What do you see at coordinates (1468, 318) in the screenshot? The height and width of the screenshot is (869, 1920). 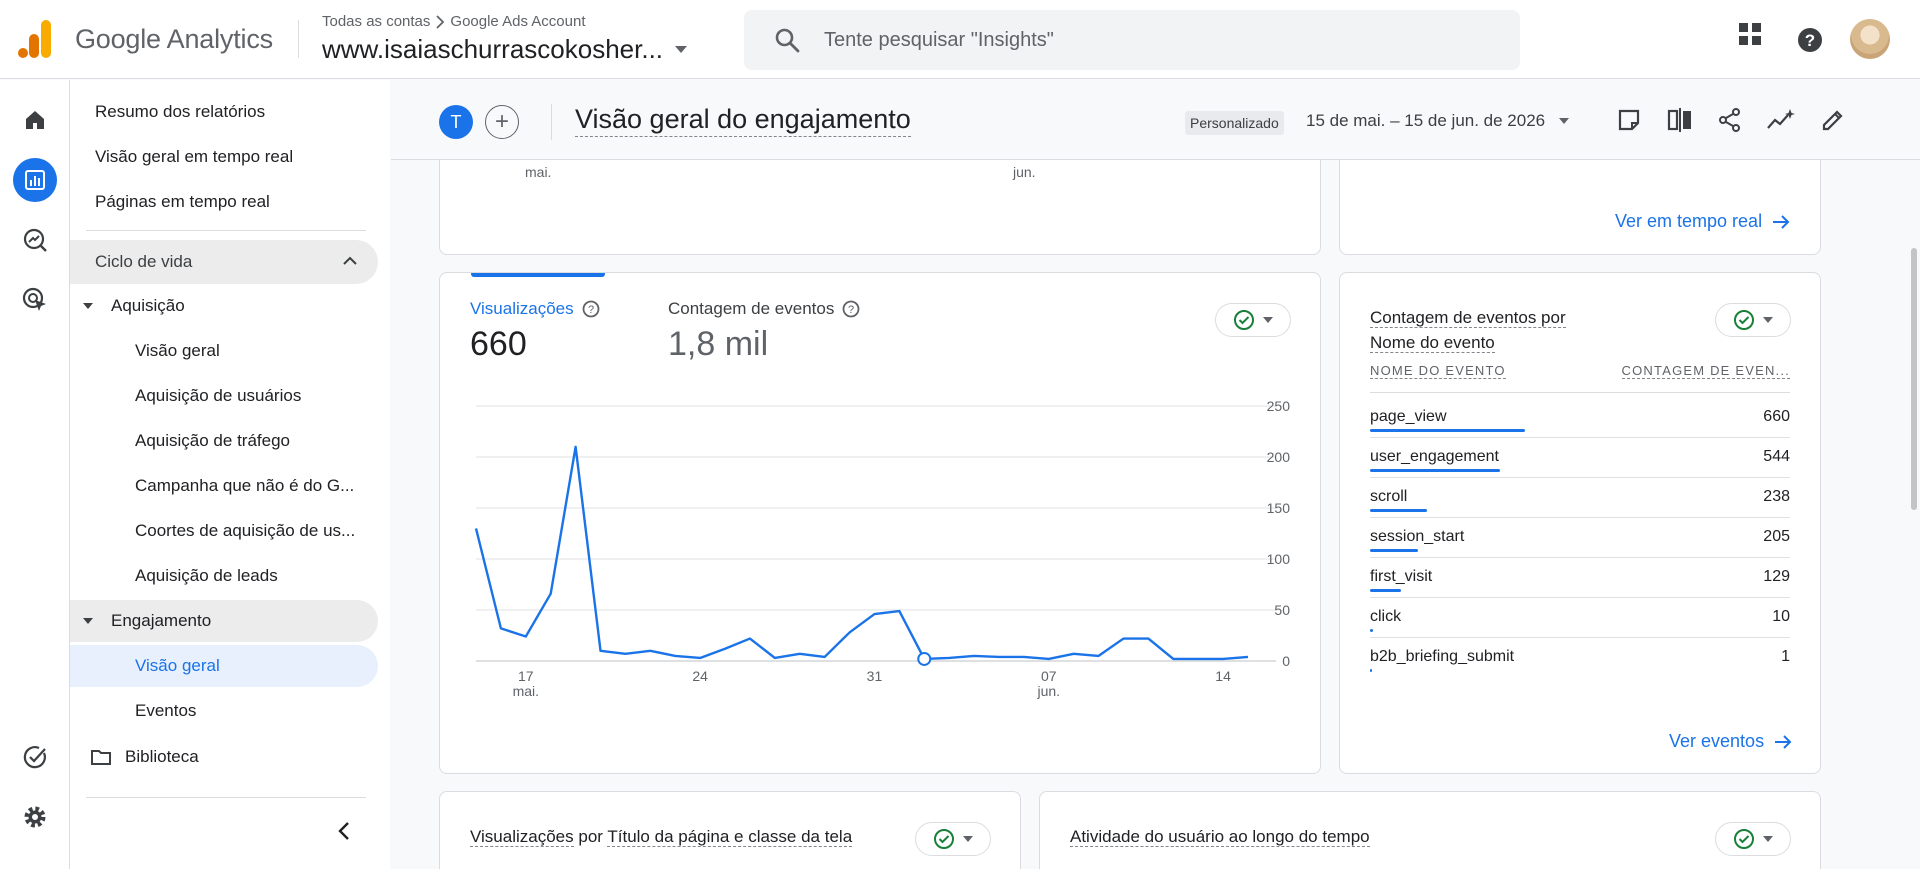 I see `title-line: Contagem de eventos por` at bounding box center [1468, 318].